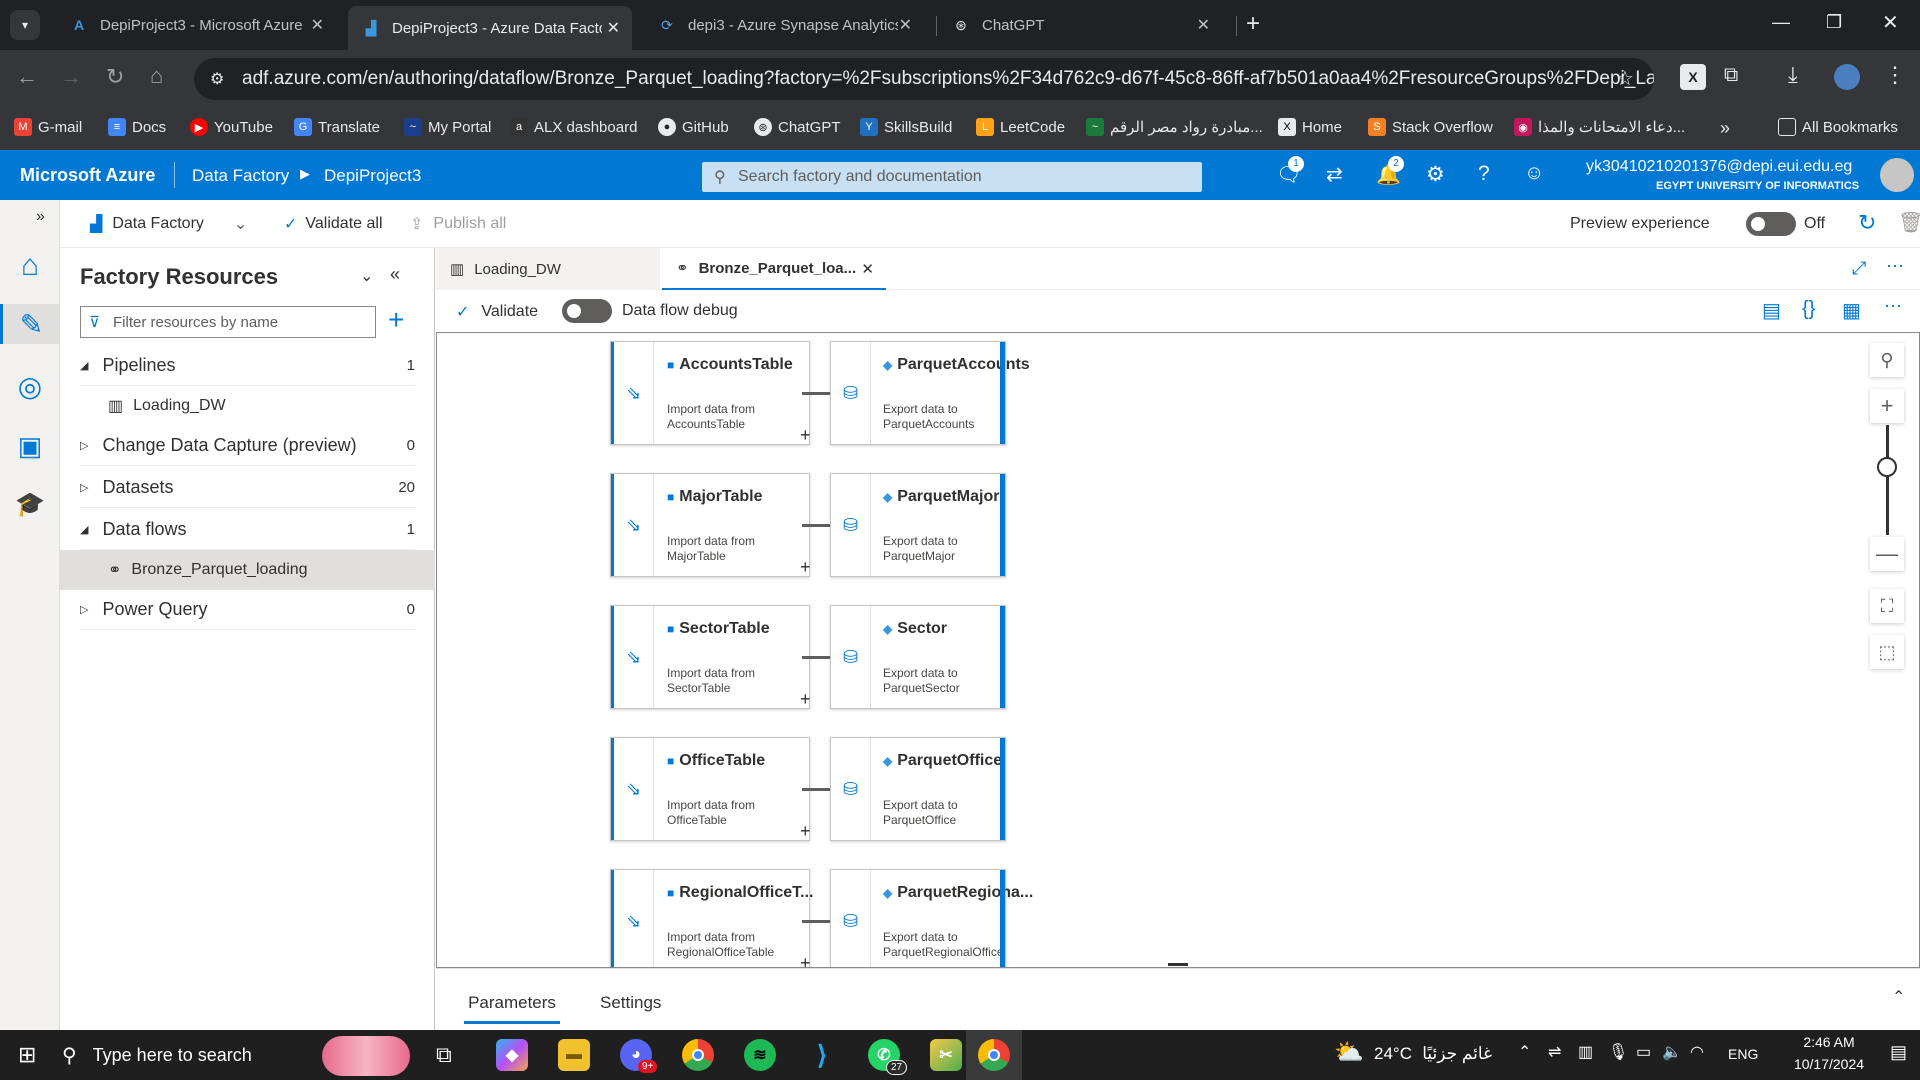  Describe the element at coordinates (1838, 127) in the screenshot. I see `all-bookmarks: All Bookmarks` at that location.